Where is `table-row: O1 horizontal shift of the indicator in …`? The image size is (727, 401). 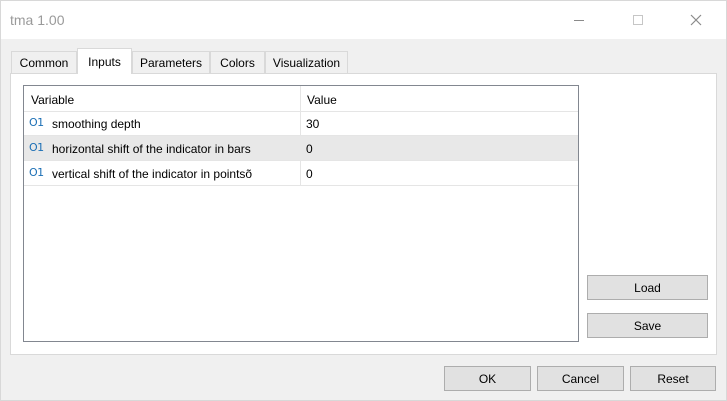 table-row: O1 horizontal shift of the indicator in … is located at coordinates (301, 148).